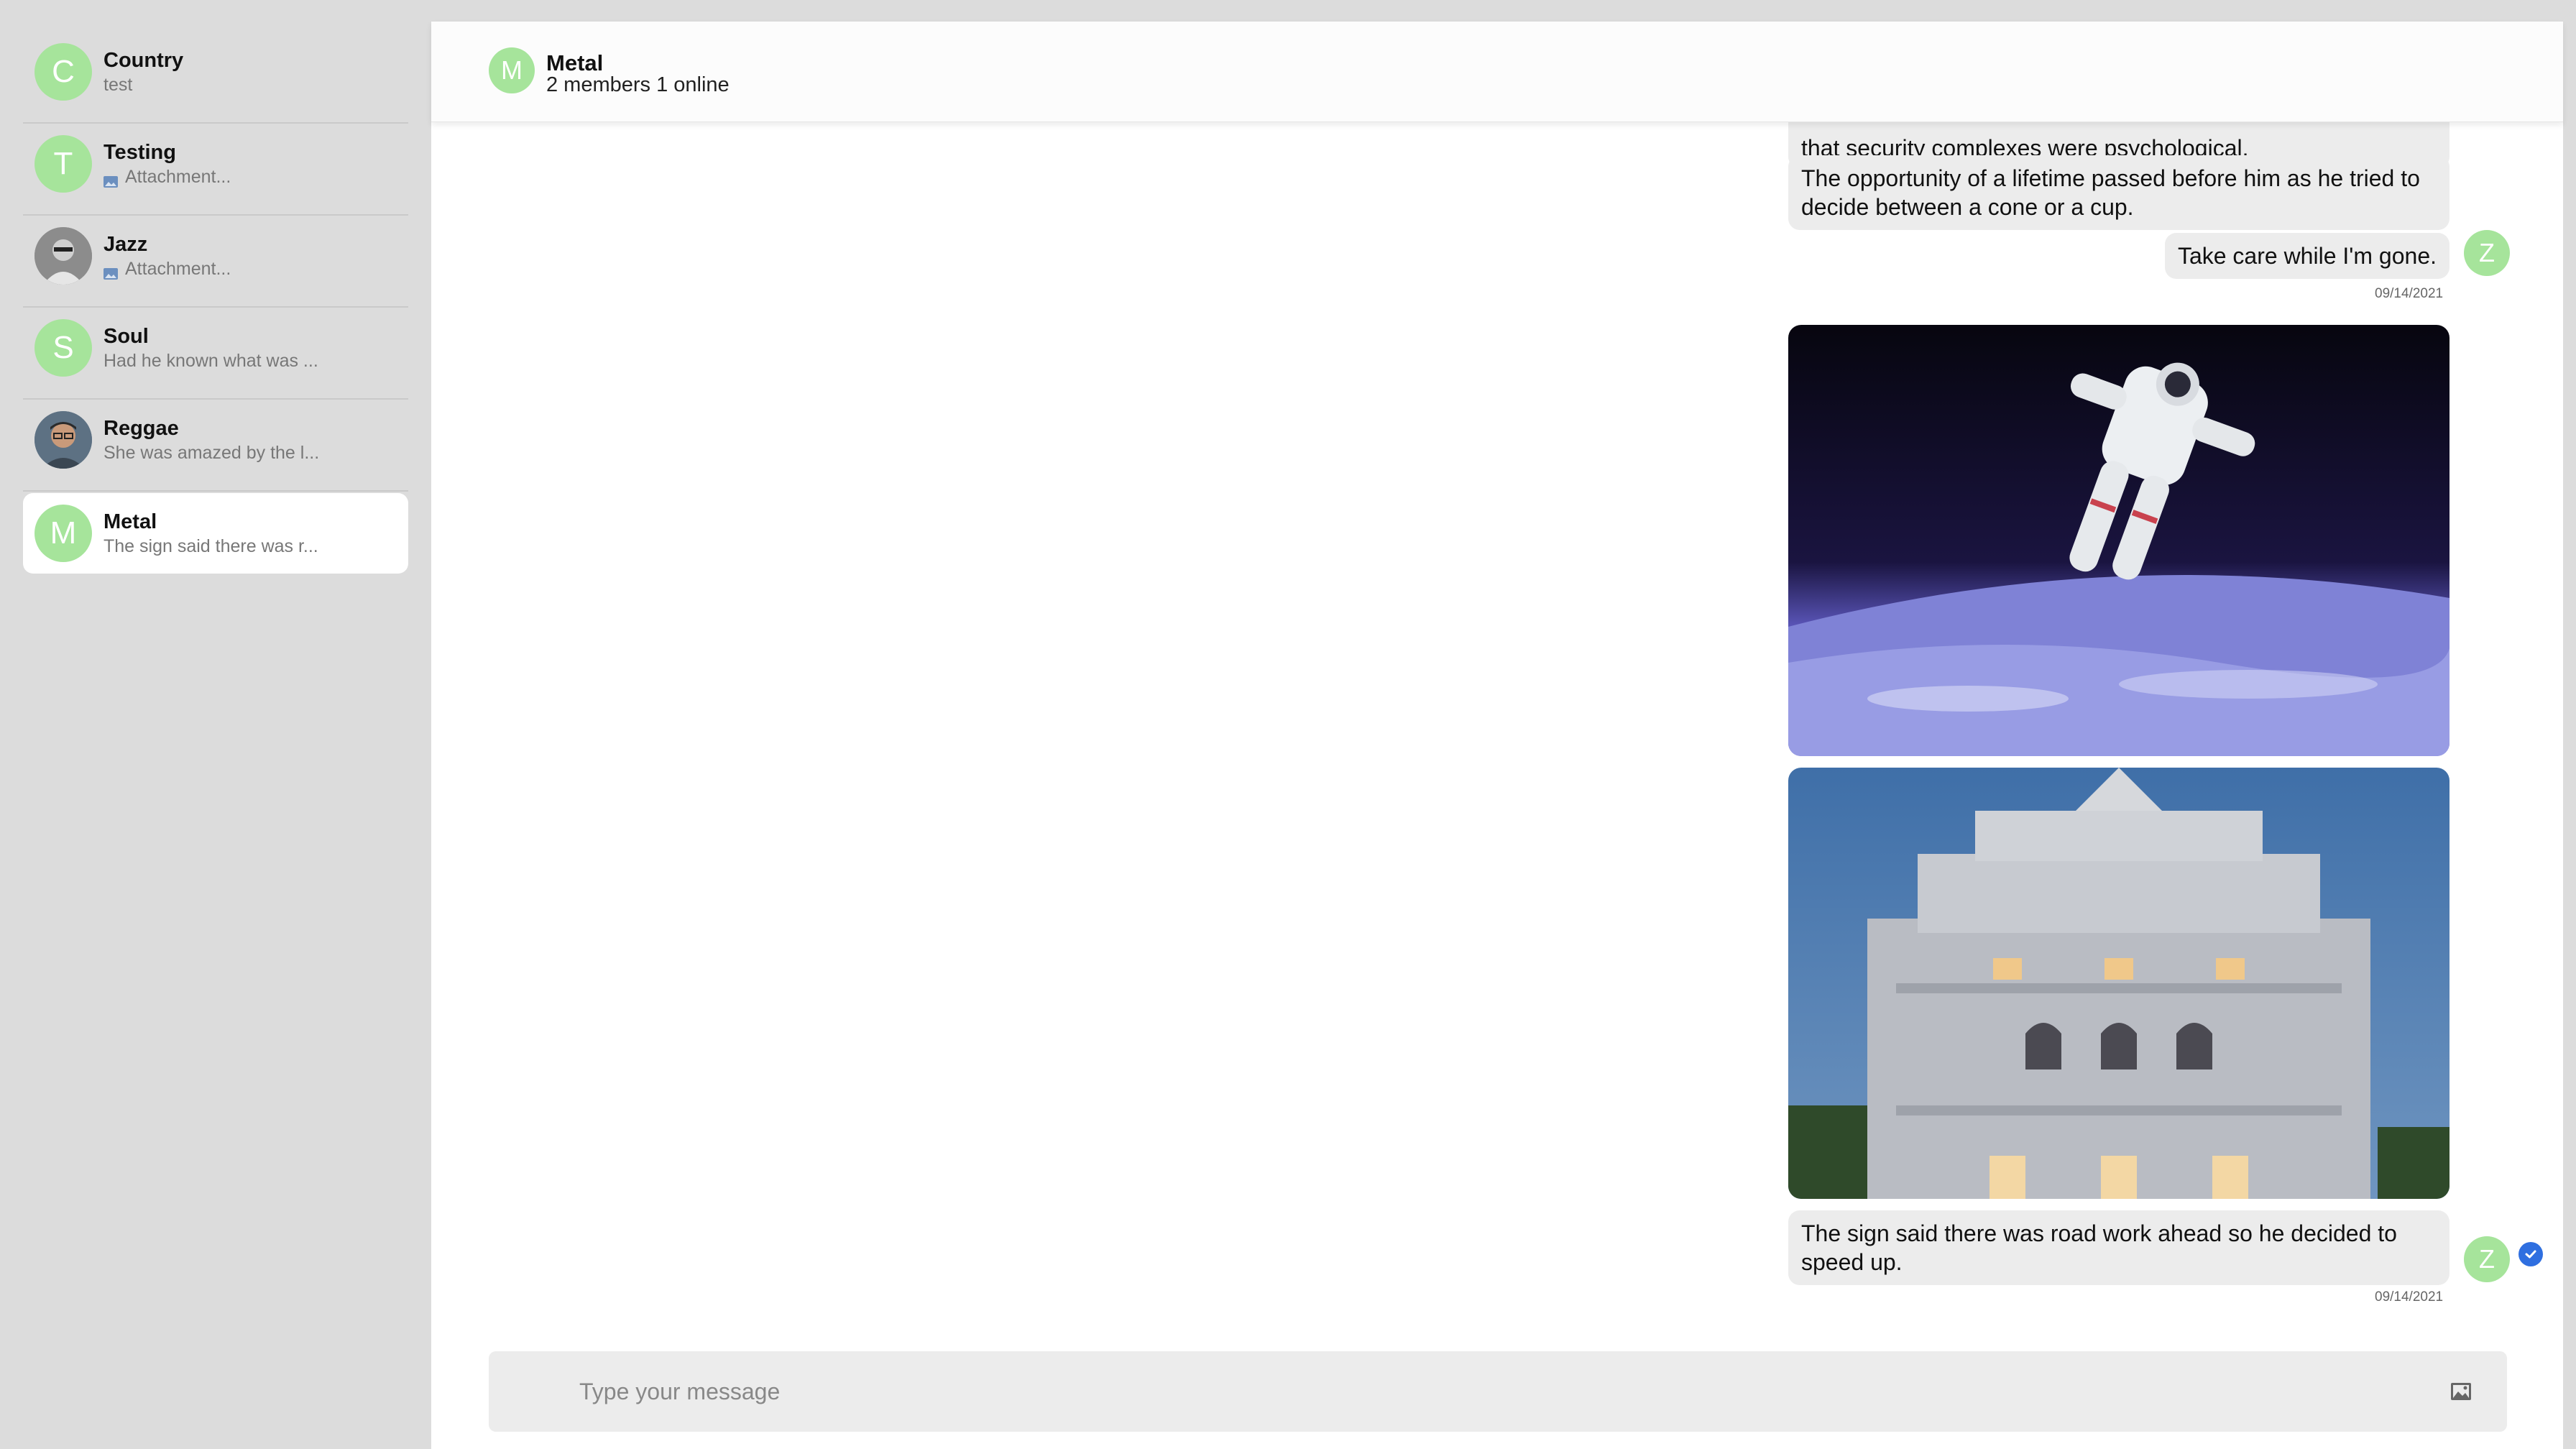  I want to click on avatar: M, so click(63, 533).